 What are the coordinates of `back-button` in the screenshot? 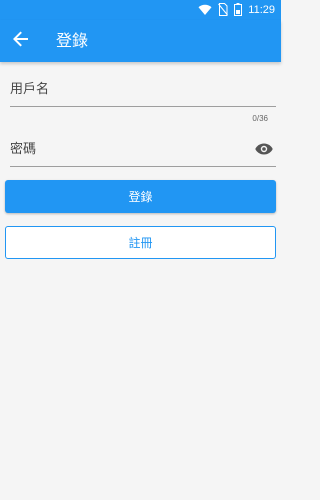 It's located at (21, 41).